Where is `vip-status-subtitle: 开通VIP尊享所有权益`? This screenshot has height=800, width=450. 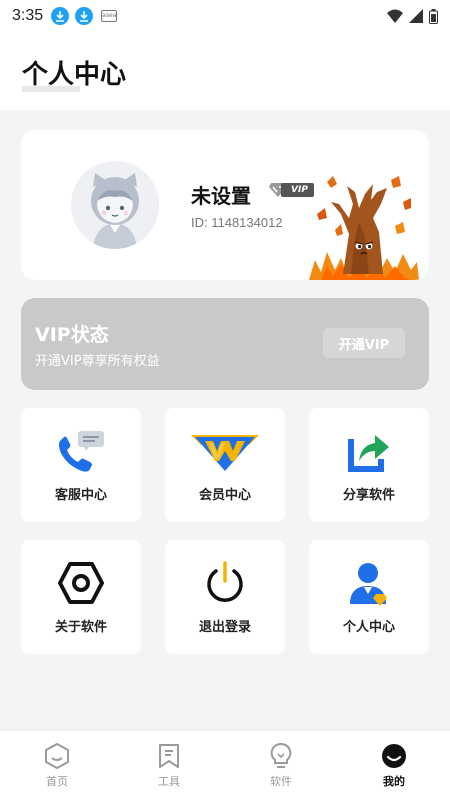
vip-status-subtitle: 开通VIP尊享所有权益 is located at coordinates (97, 361).